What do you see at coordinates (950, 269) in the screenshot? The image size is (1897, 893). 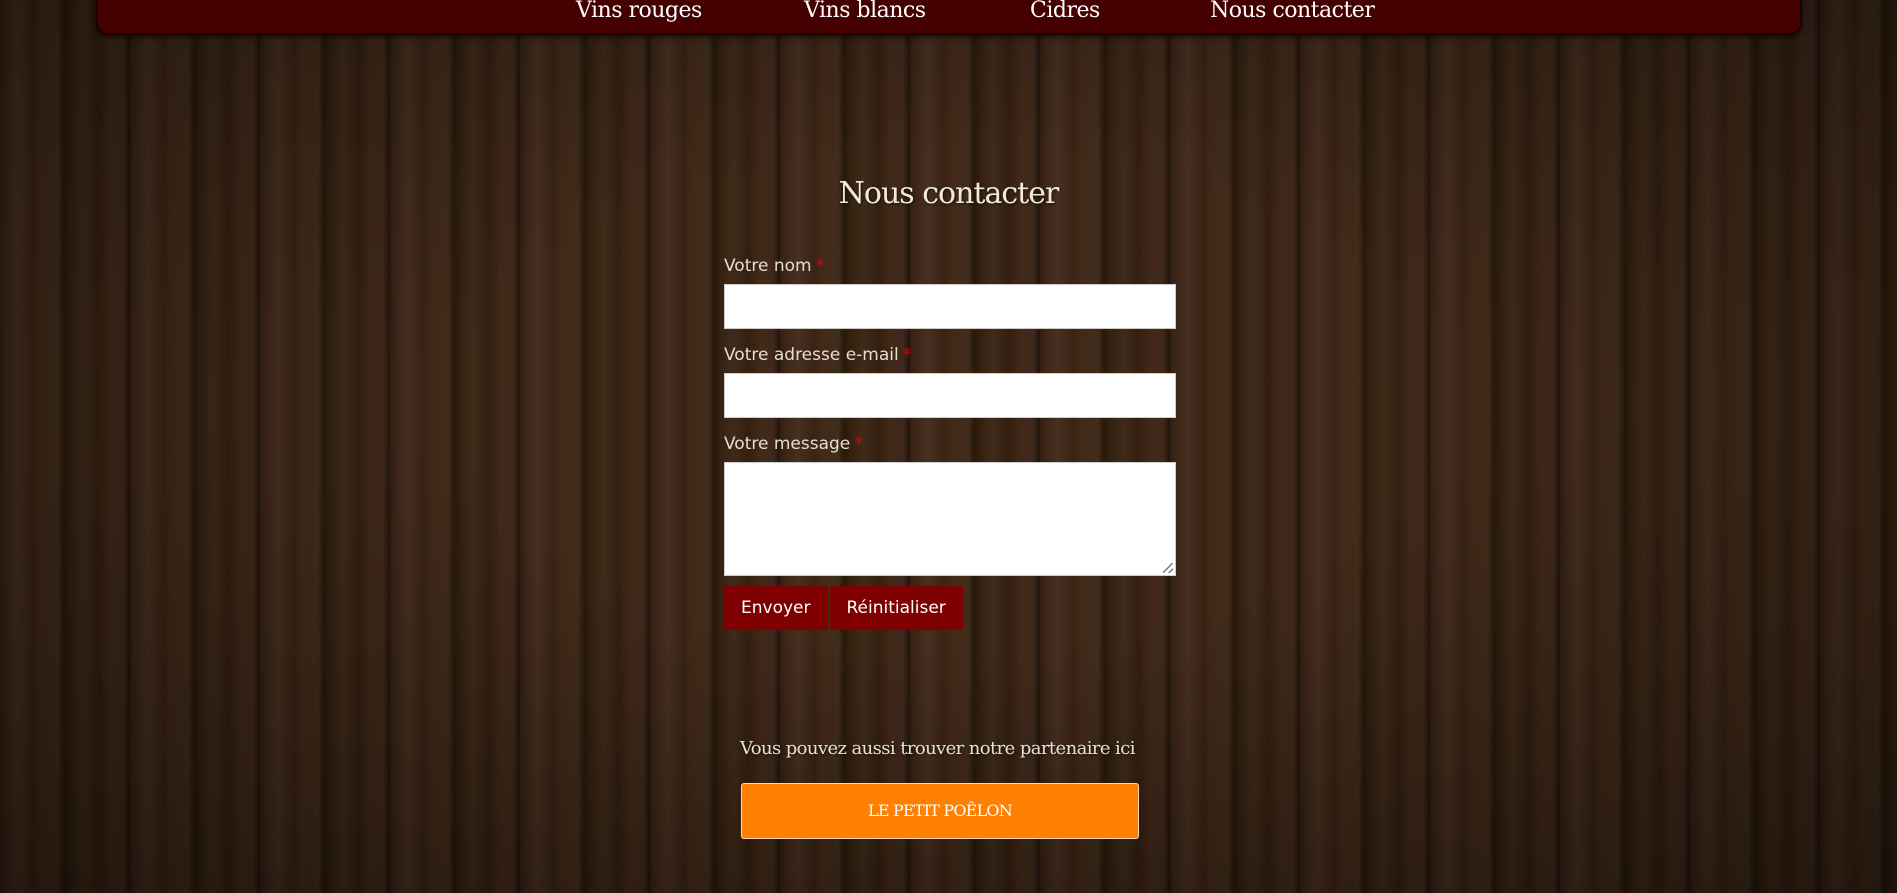 I see `name-label: Votre nom *` at bounding box center [950, 269].